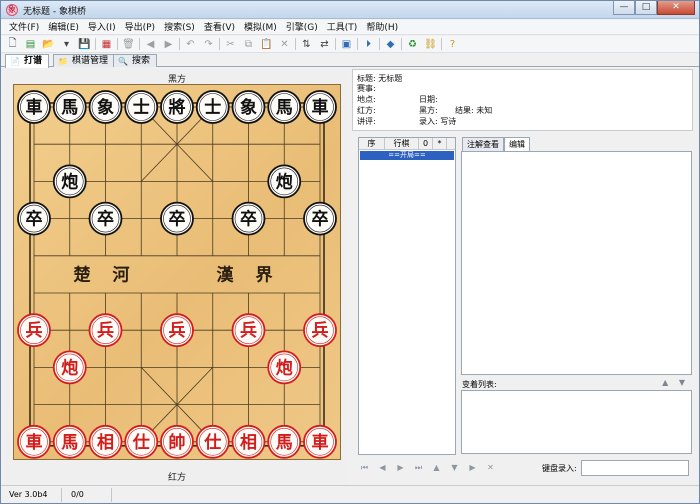  I want to click on forward-icon: ▶, so click(168, 44).